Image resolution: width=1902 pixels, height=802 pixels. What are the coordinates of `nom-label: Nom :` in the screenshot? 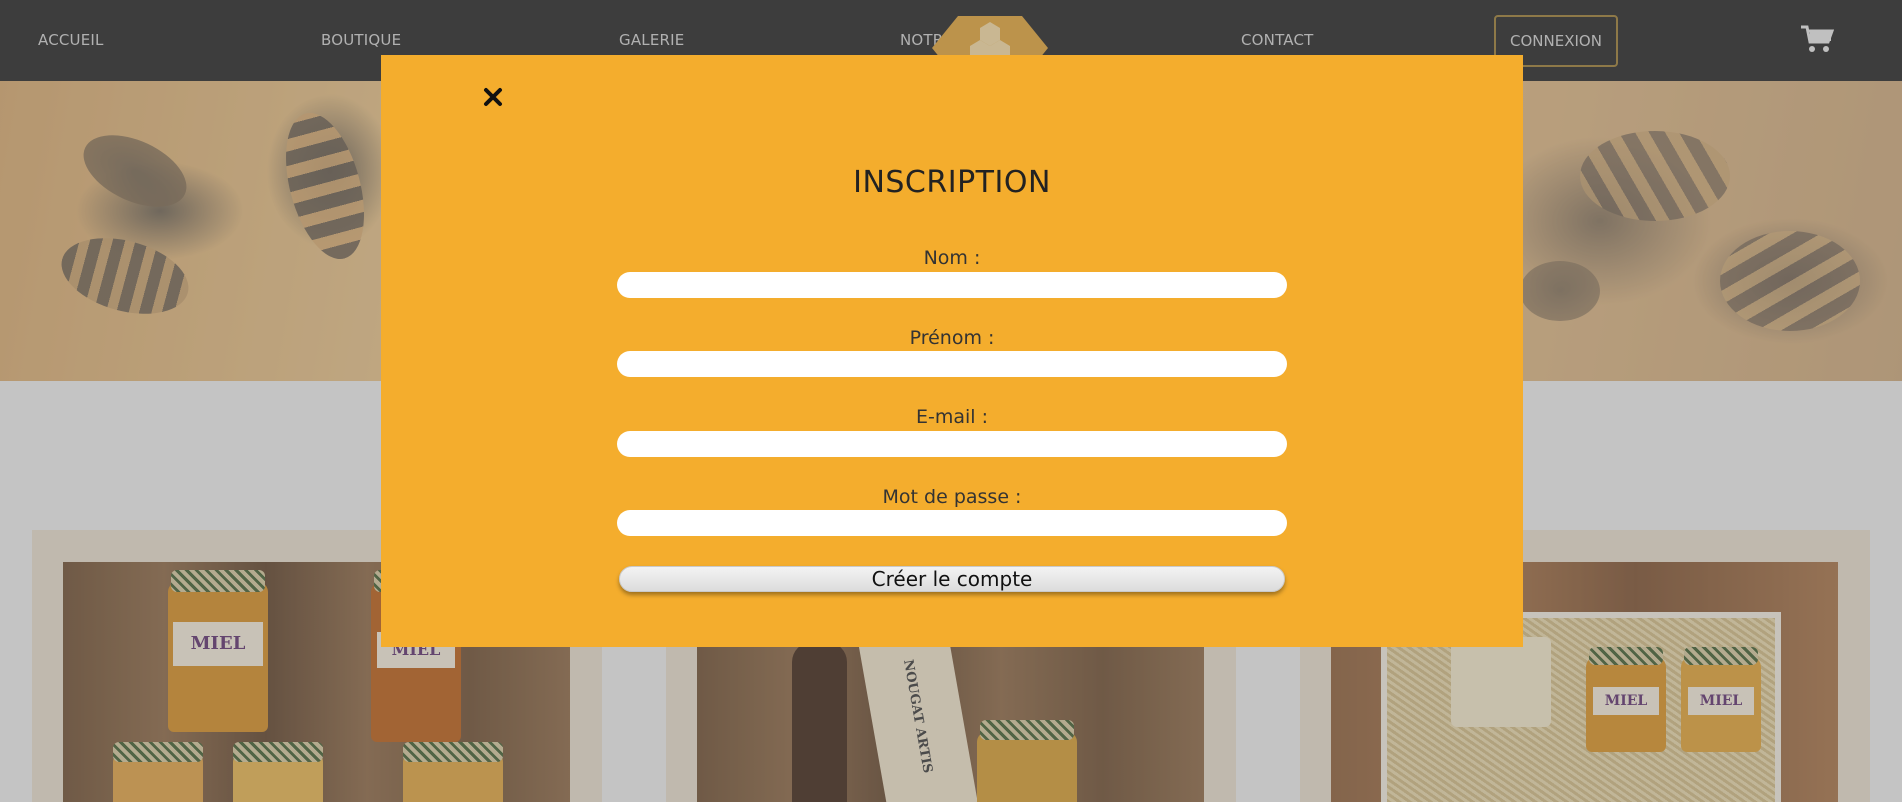 It's located at (952, 258).